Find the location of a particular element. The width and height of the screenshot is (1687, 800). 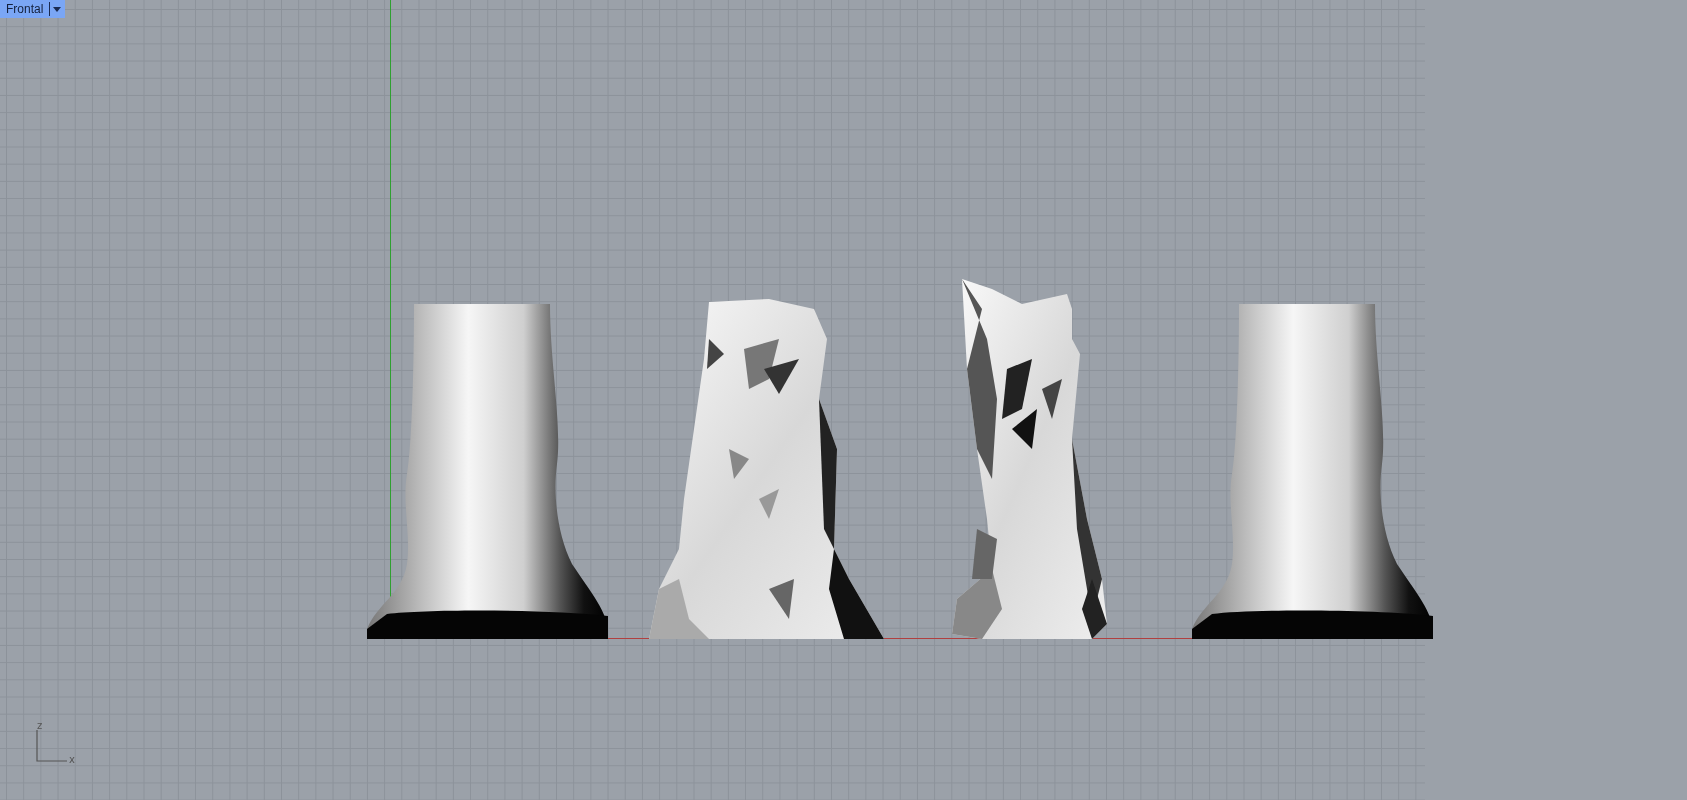

viewport-title-tab: Frontal is located at coordinates (33, 9).